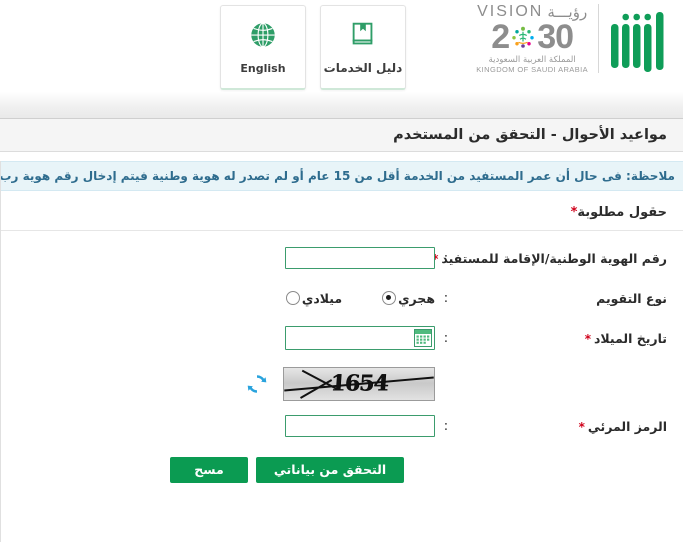 The width and height of the screenshot is (683, 542). What do you see at coordinates (341, 105) in the screenshot?
I see `header-divider-strip` at bounding box center [341, 105].